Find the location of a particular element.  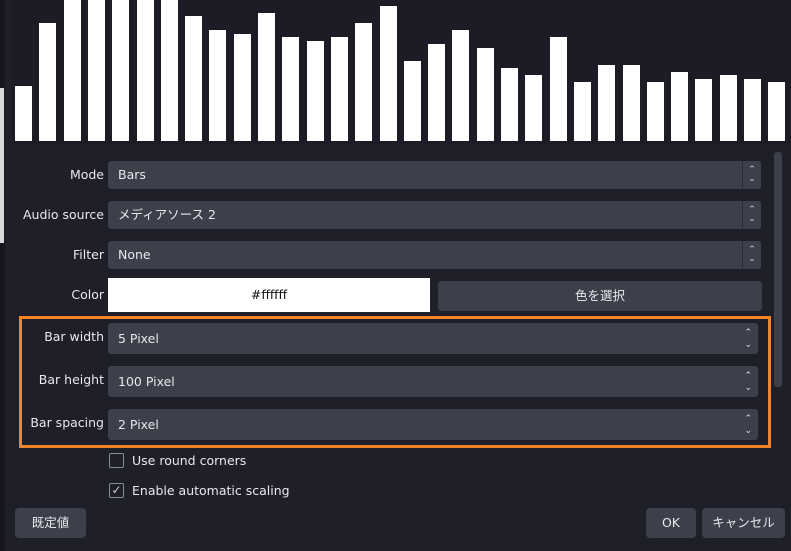

check-icon: ✓ is located at coordinates (116, 490).